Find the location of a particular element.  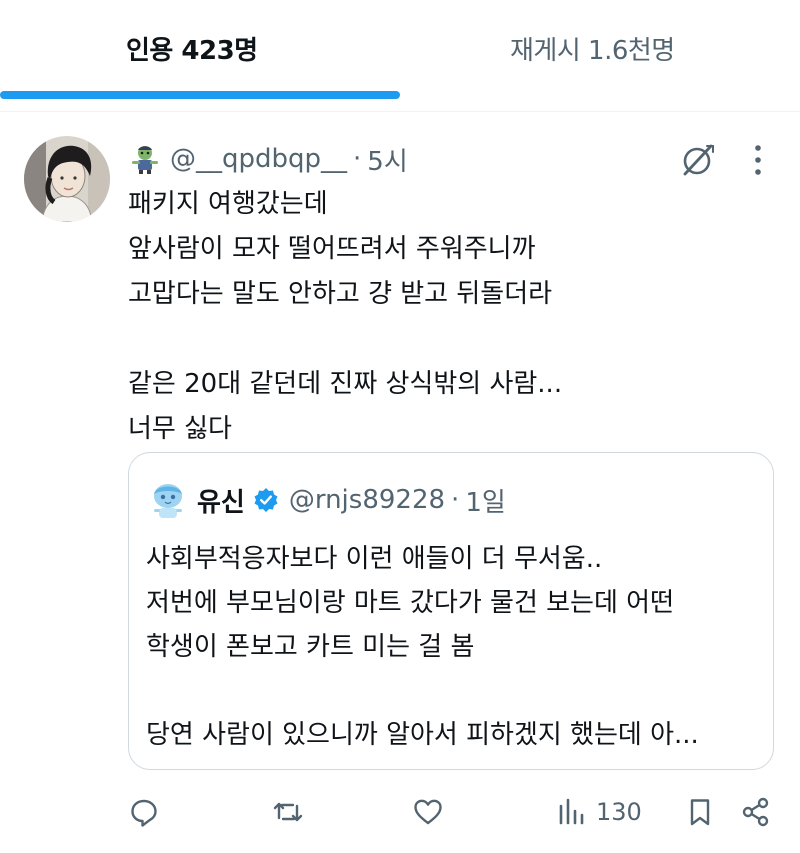

tweet-action-bar: 130 is located at coordinates (400, 811).